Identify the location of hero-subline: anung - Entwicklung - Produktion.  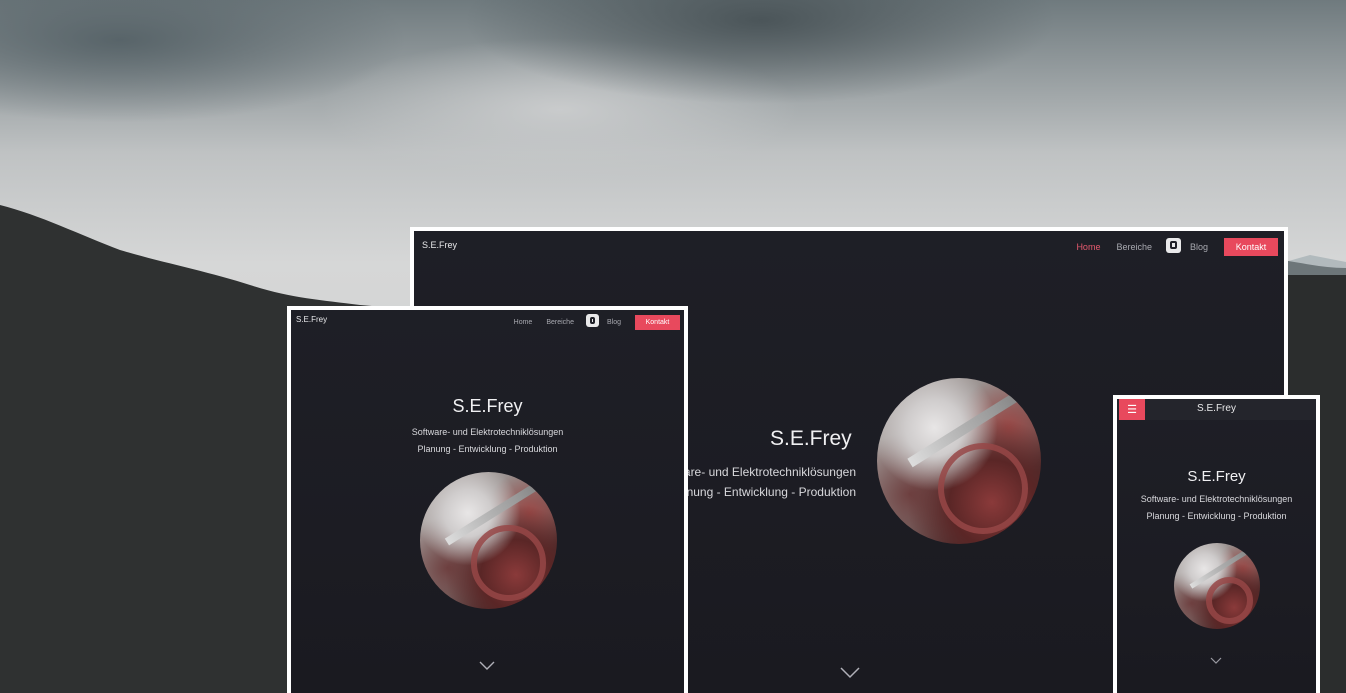
(767, 492).